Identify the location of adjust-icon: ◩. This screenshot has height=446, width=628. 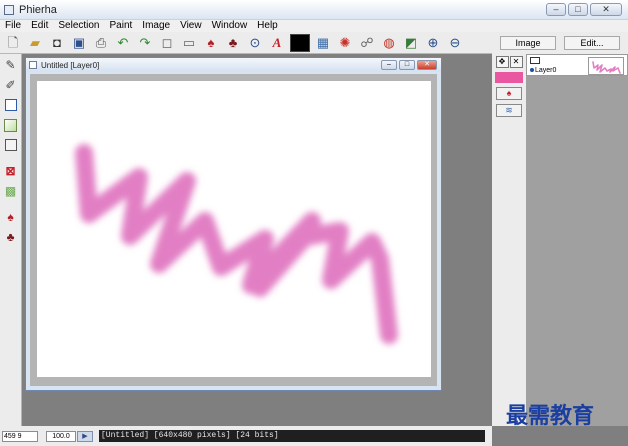
(411, 43).